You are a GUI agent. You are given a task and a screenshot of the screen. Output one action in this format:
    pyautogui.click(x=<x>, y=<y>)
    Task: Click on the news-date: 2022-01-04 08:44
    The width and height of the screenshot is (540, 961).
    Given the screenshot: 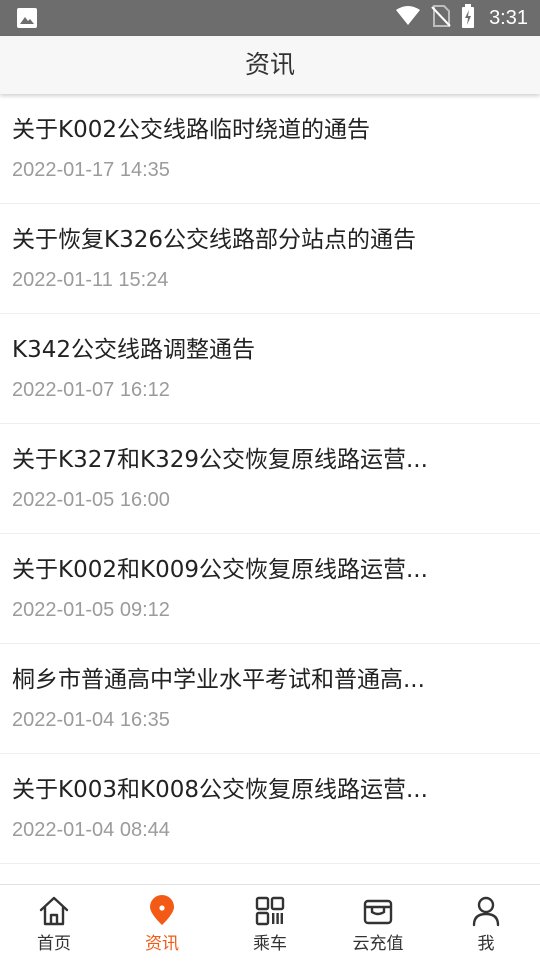 What is the action you would take?
    pyautogui.click(x=91, y=830)
    